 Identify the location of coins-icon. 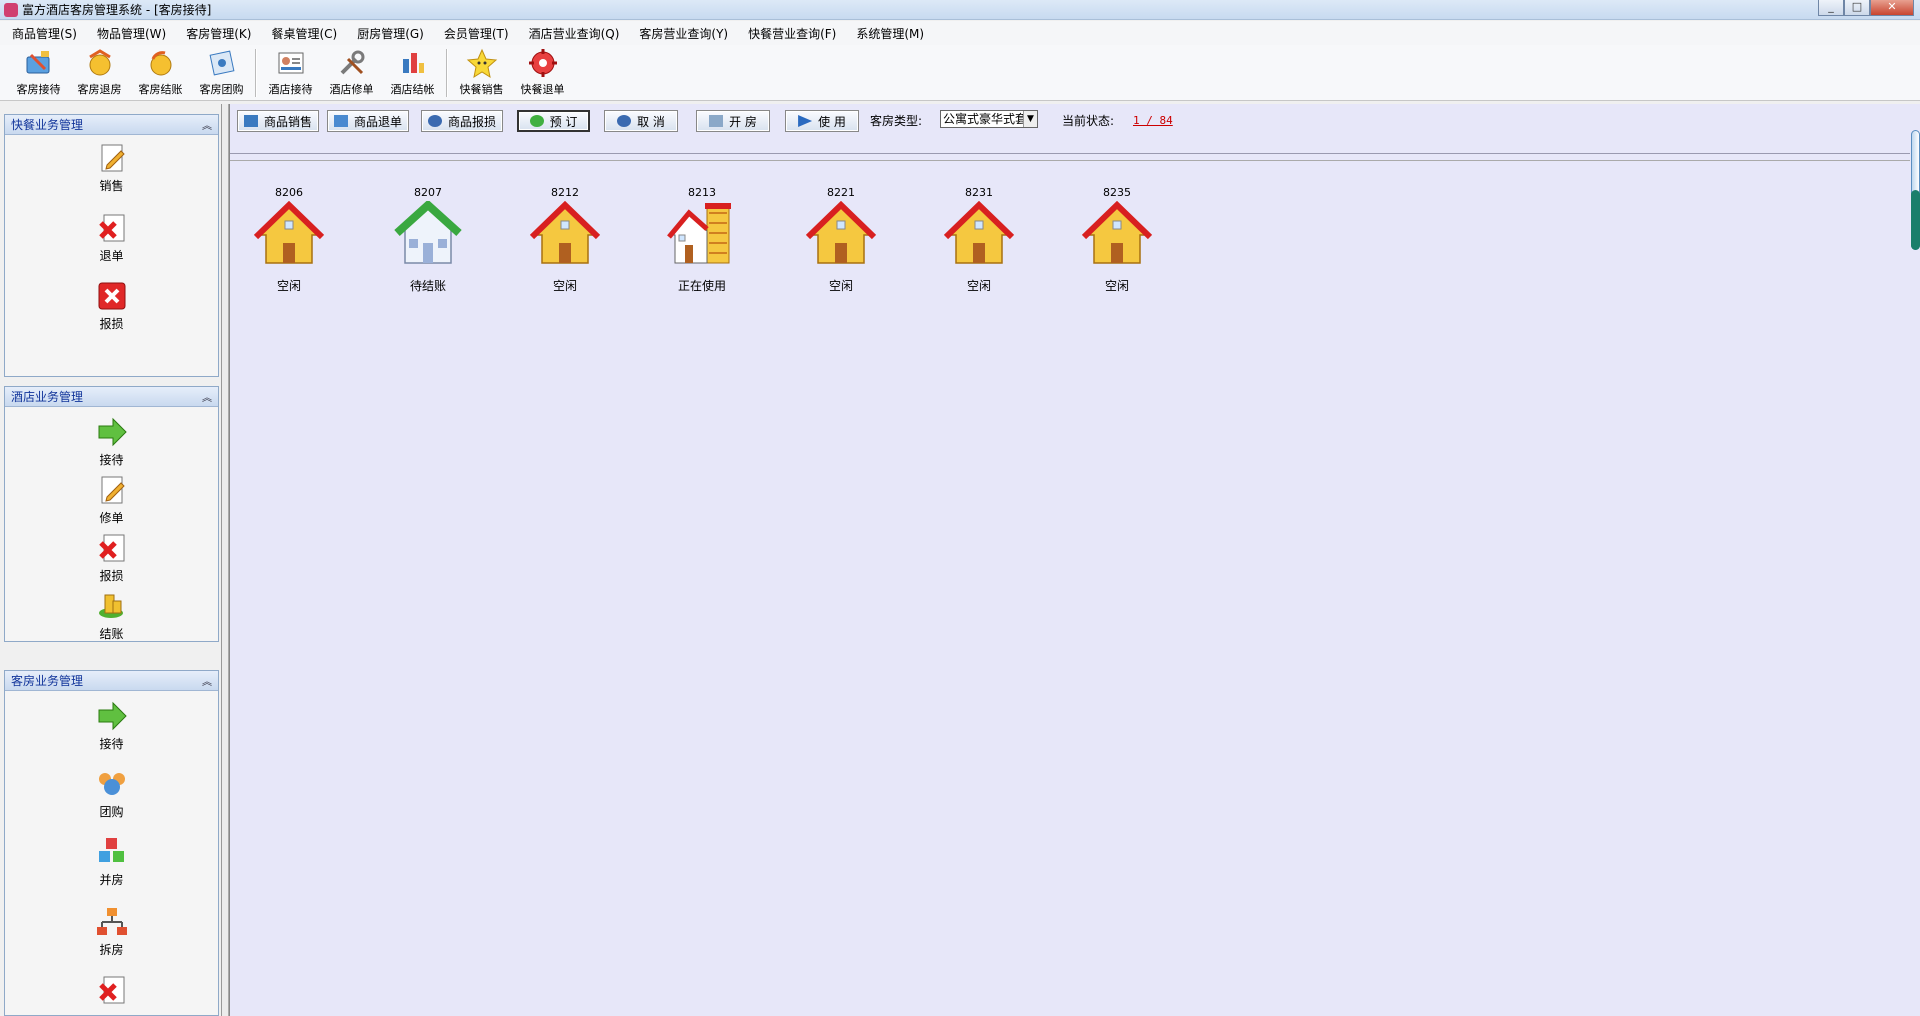
(110, 606).